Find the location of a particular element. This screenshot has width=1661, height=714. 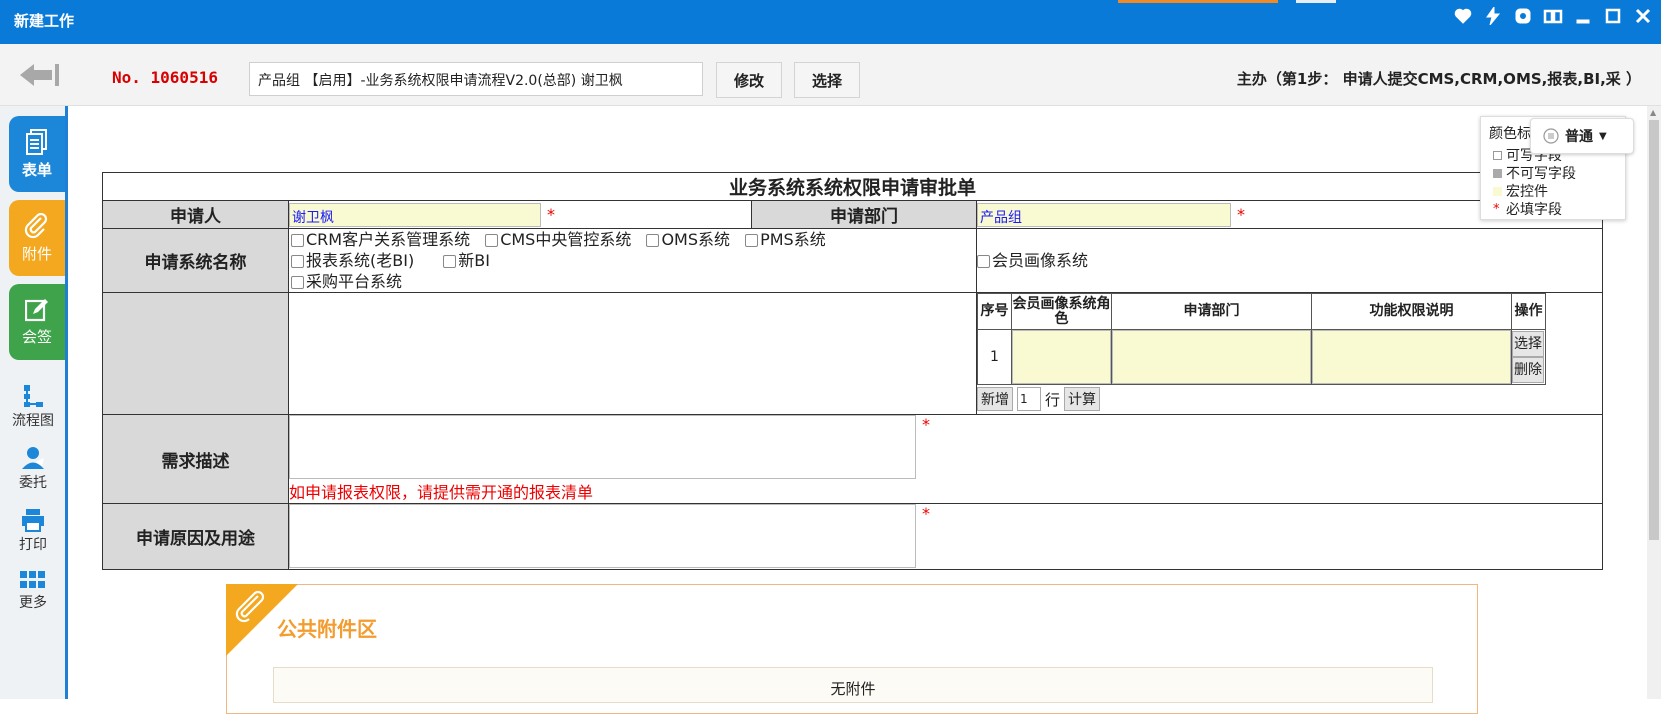

reason-required-mark: * is located at coordinates (926, 513).